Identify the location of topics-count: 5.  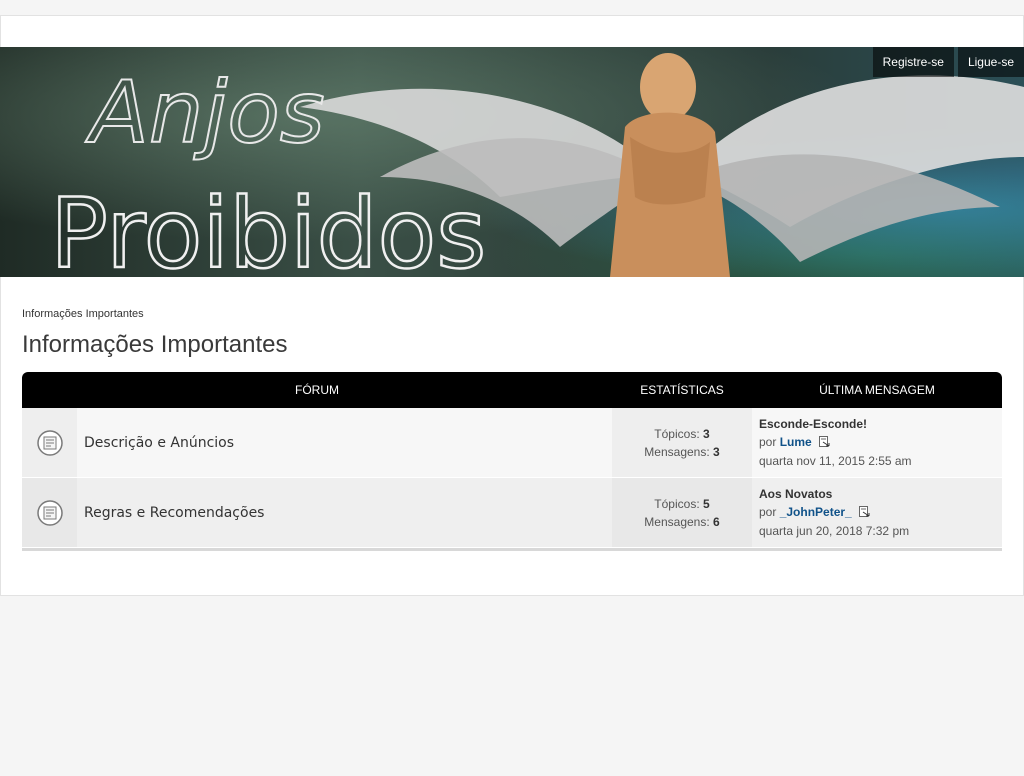
(706, 503).